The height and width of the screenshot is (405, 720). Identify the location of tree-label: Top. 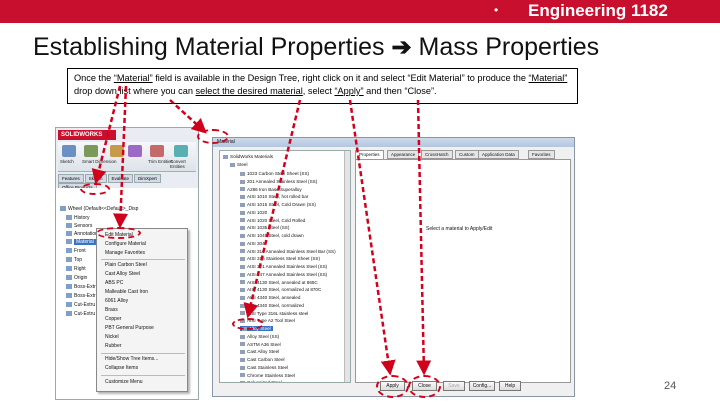
(78, 260).